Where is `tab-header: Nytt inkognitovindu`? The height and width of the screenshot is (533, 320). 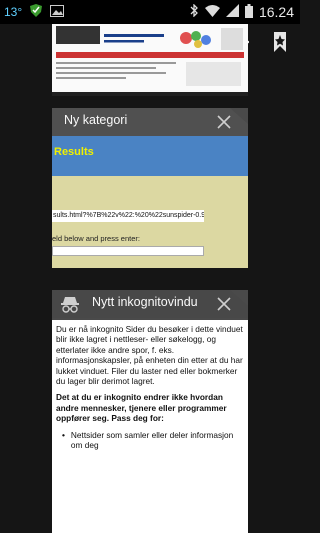 tab-header: Nytt inkognitovindu is located at coordinates (150, 304).